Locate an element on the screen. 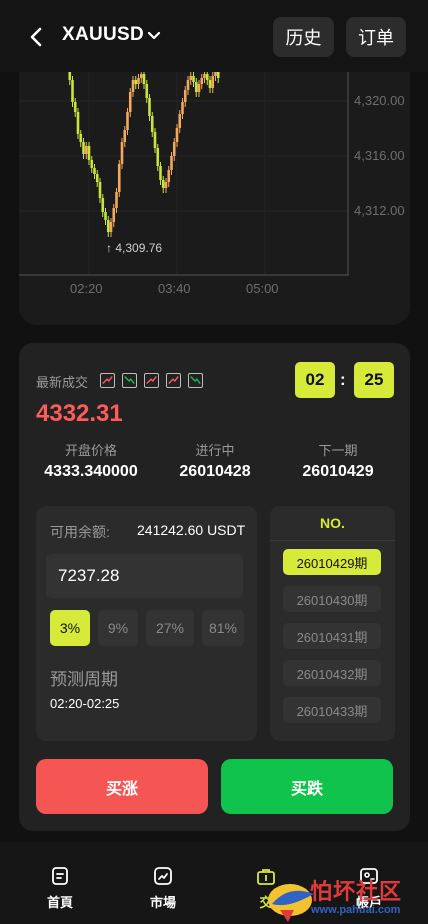 The width and height of the screenshot is (428, 924). chevron-down-icon is located at coordinates (154, 36).